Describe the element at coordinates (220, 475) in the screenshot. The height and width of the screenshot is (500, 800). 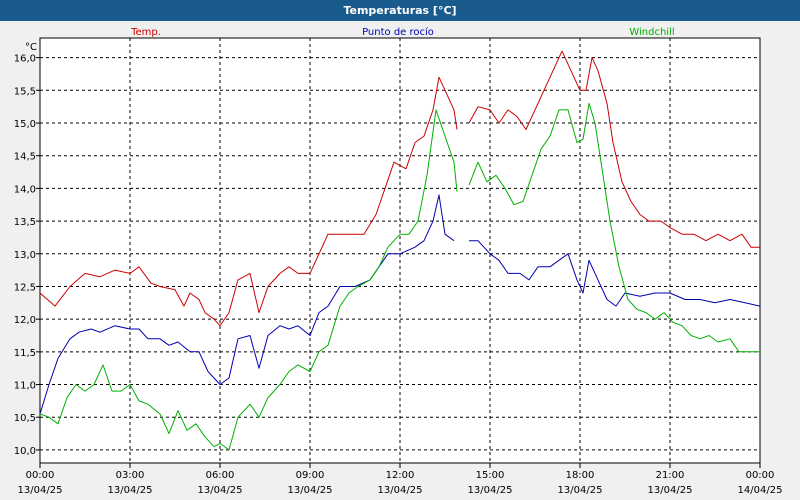
I see `x-tick-label-time: 06:00` at that location.